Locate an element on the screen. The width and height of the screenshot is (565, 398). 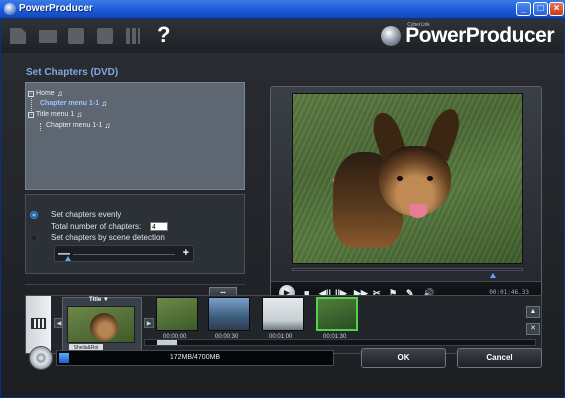
disc-capacity-bar: 172MB/4700MB is located at coordinates (195, 358).